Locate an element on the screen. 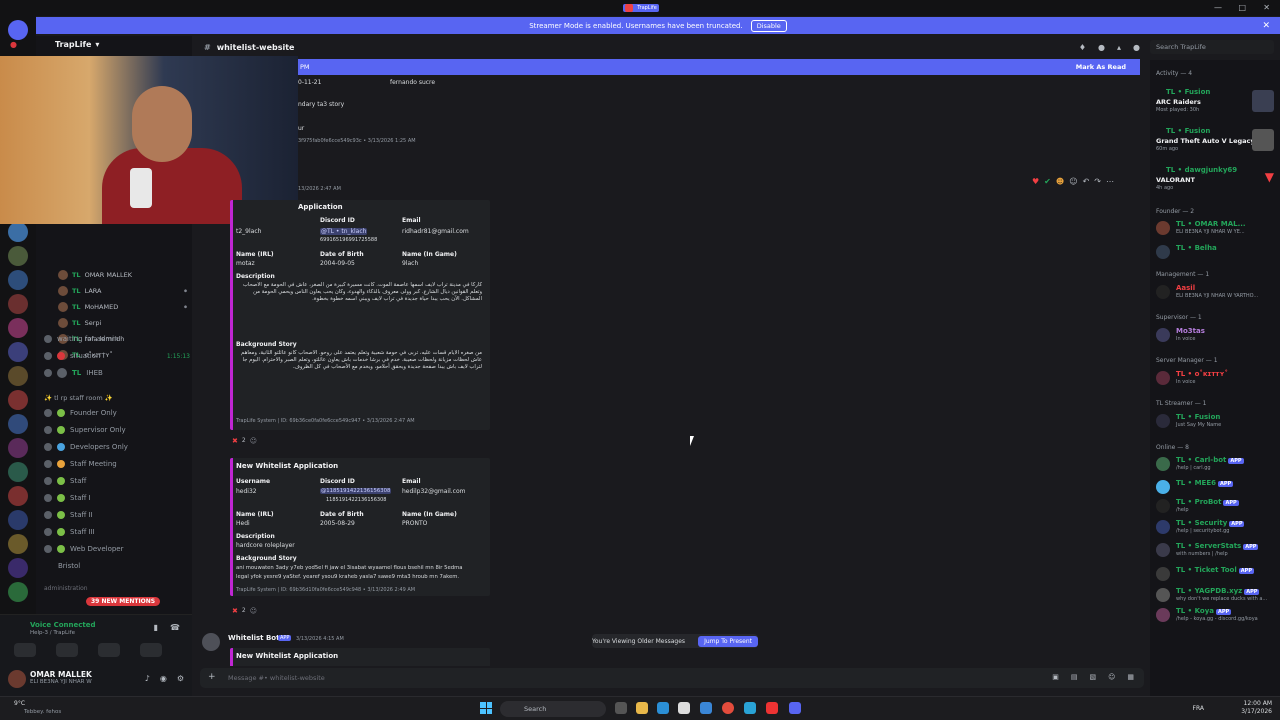 The height and width of the screenshot is (720, 1280). gear-icon: ⚙ is located at coordinates (180, 678).